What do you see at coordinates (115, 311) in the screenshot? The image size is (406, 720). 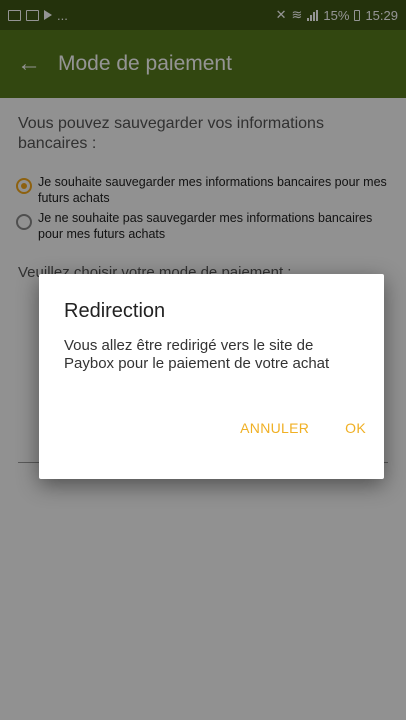 I see `dialog-title: Redirection` at bounding box center [115, 311].